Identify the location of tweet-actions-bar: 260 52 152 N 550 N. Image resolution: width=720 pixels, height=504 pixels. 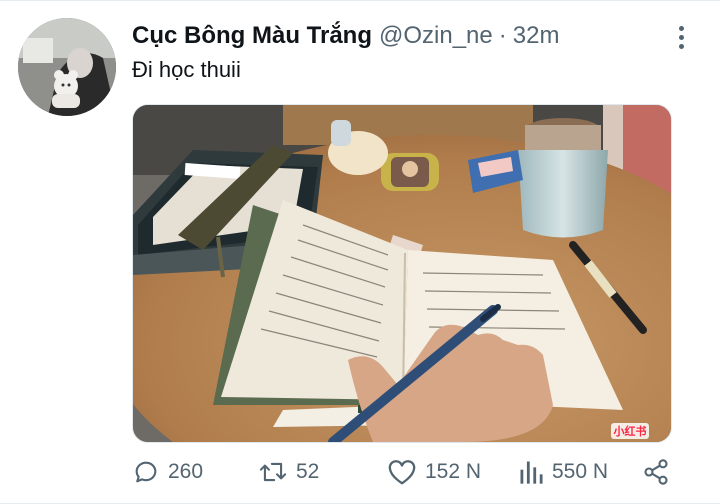
(412, 472).